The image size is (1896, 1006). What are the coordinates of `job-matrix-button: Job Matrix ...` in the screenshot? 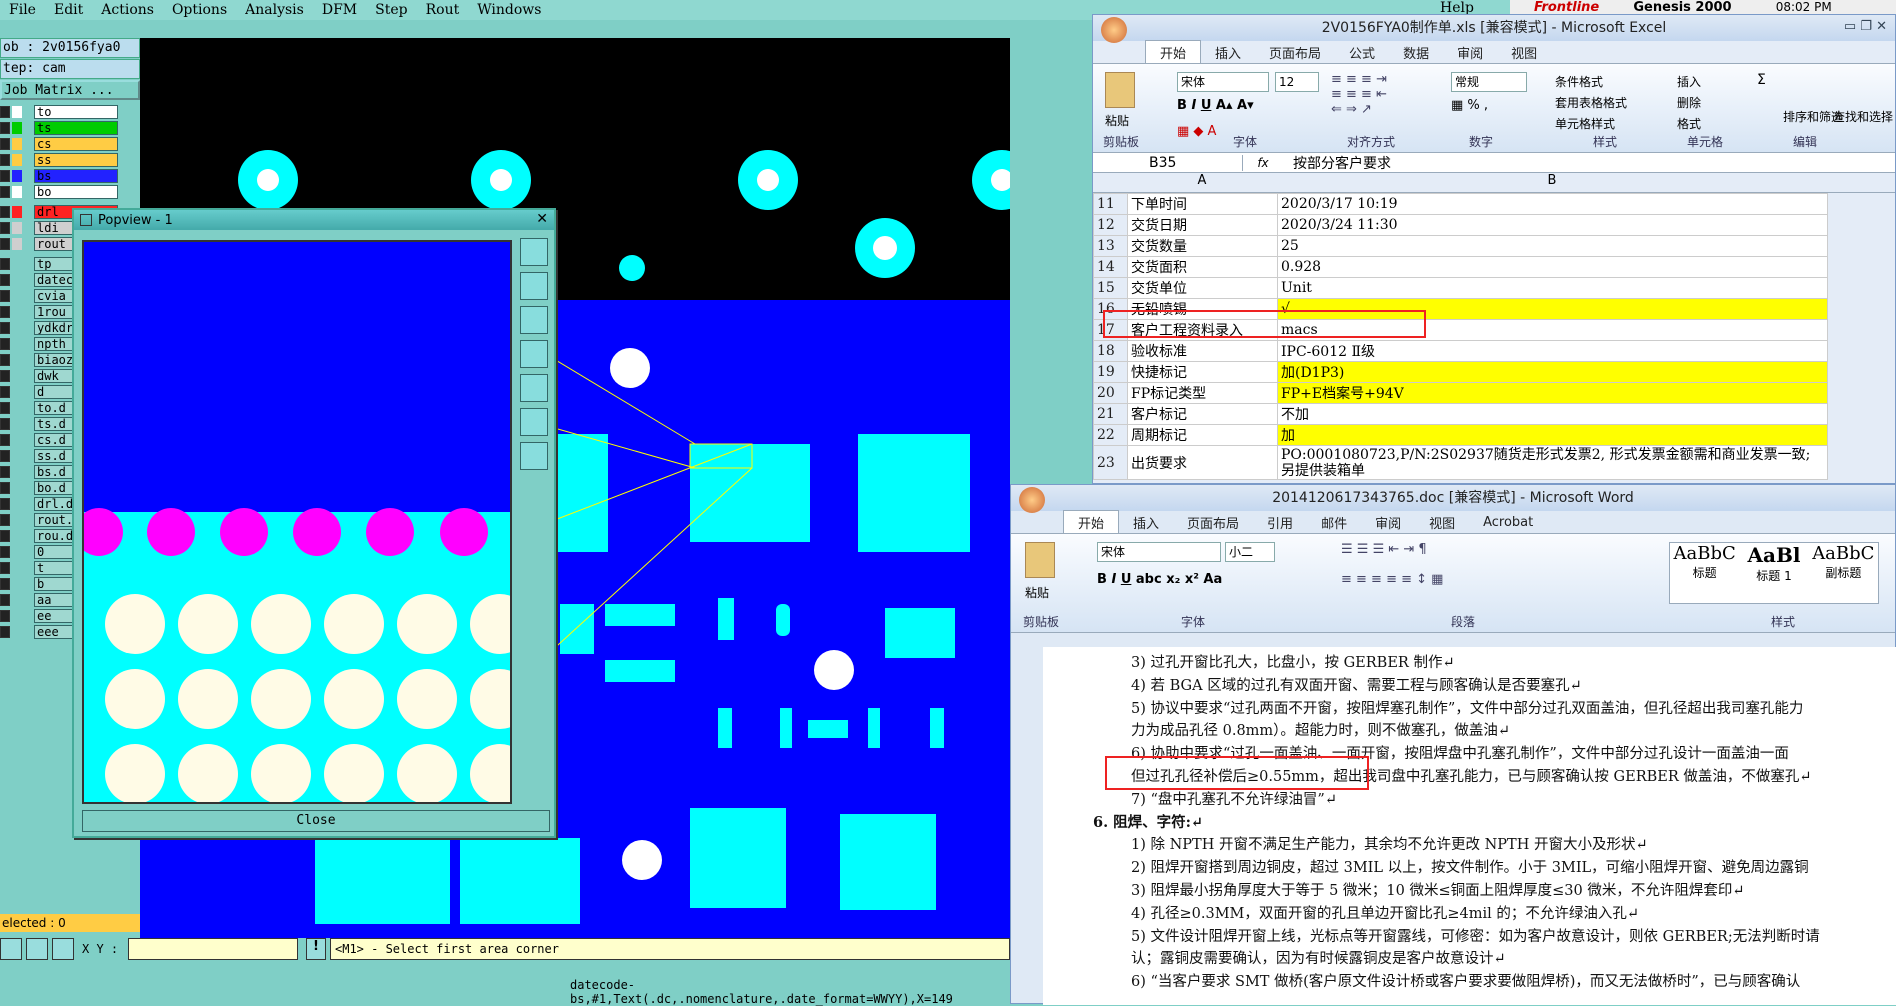 It's located at (70, 90).